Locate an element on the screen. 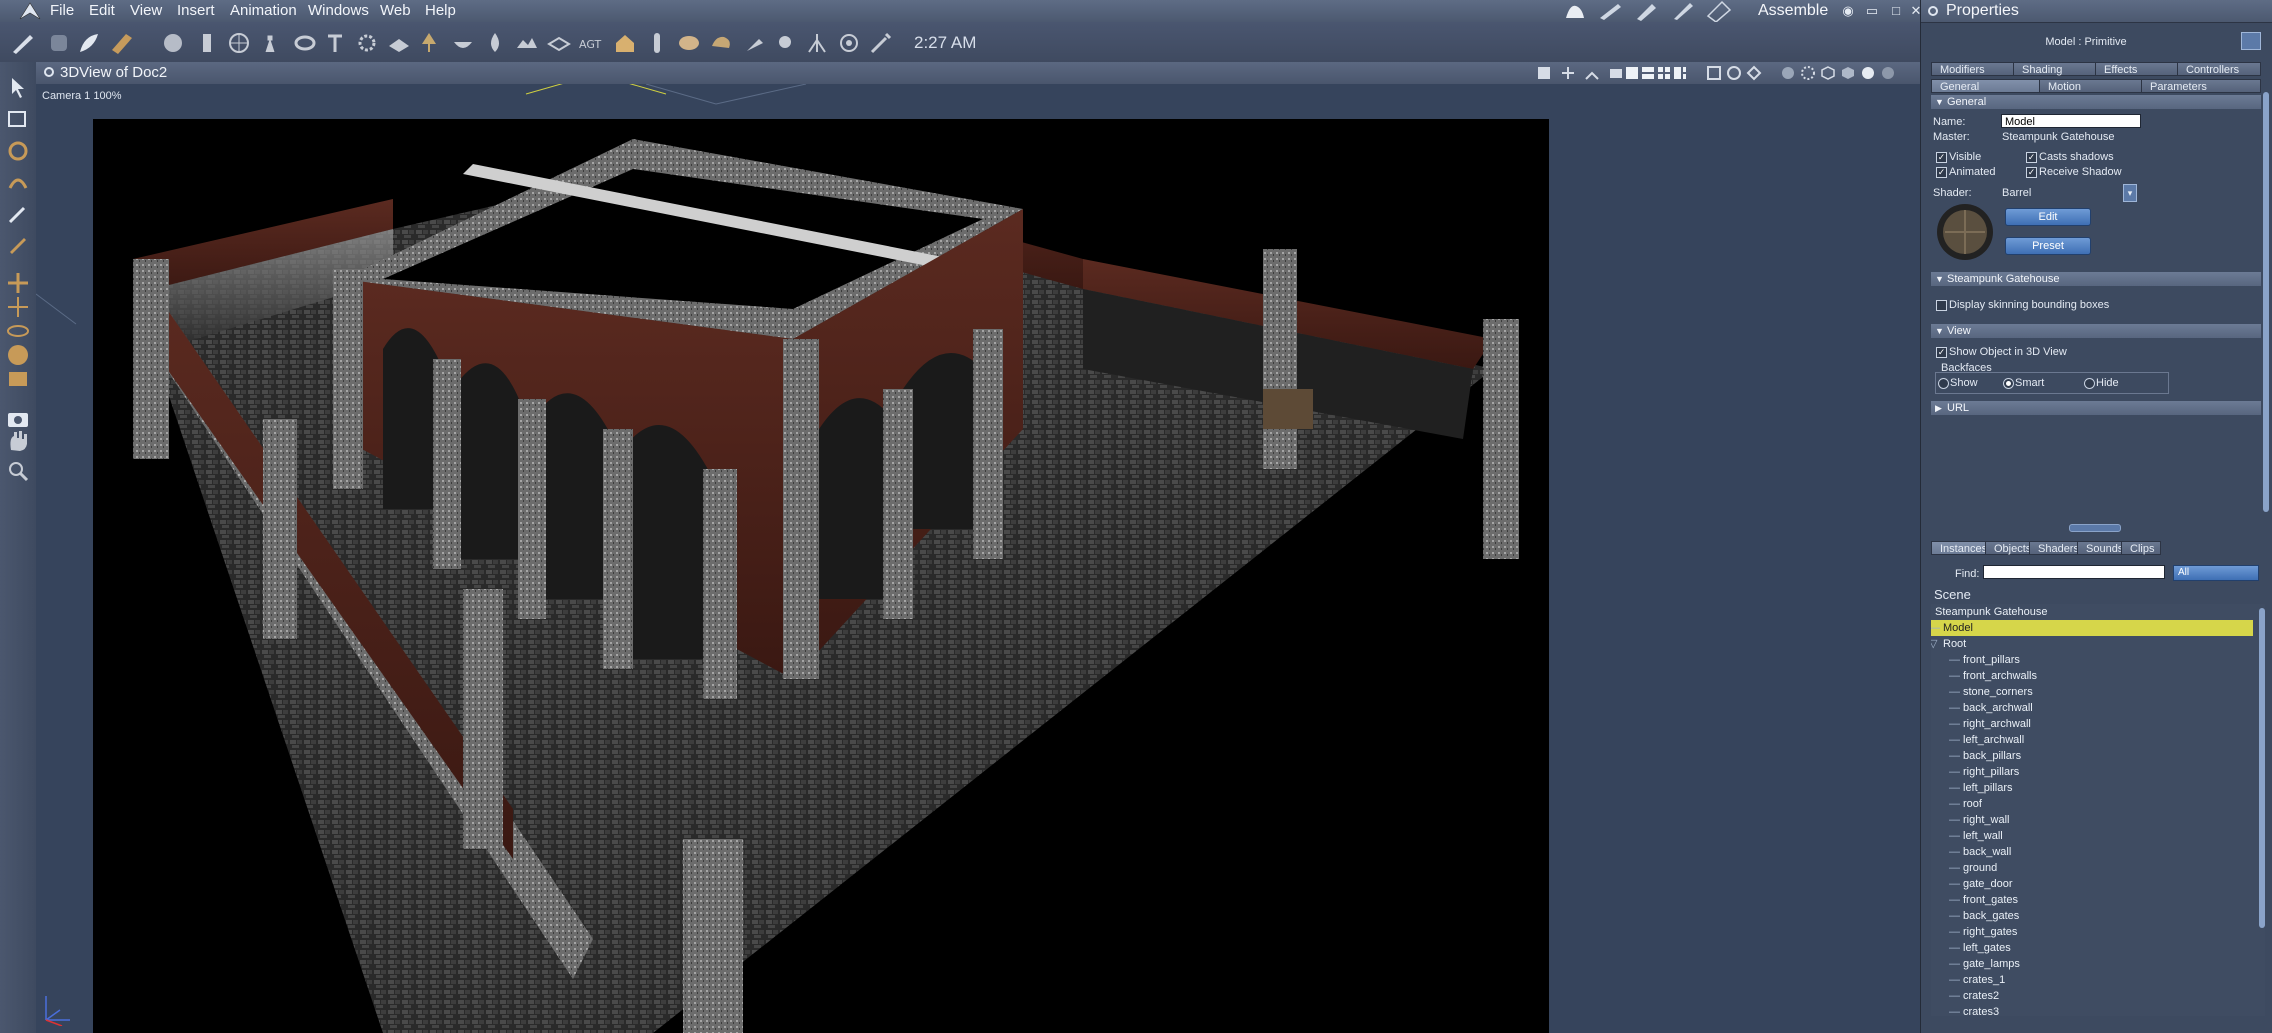 The height and width of the screenshot is (1033, 2272). tree-item: — front_pillars is located at coordinates (2092, 660).